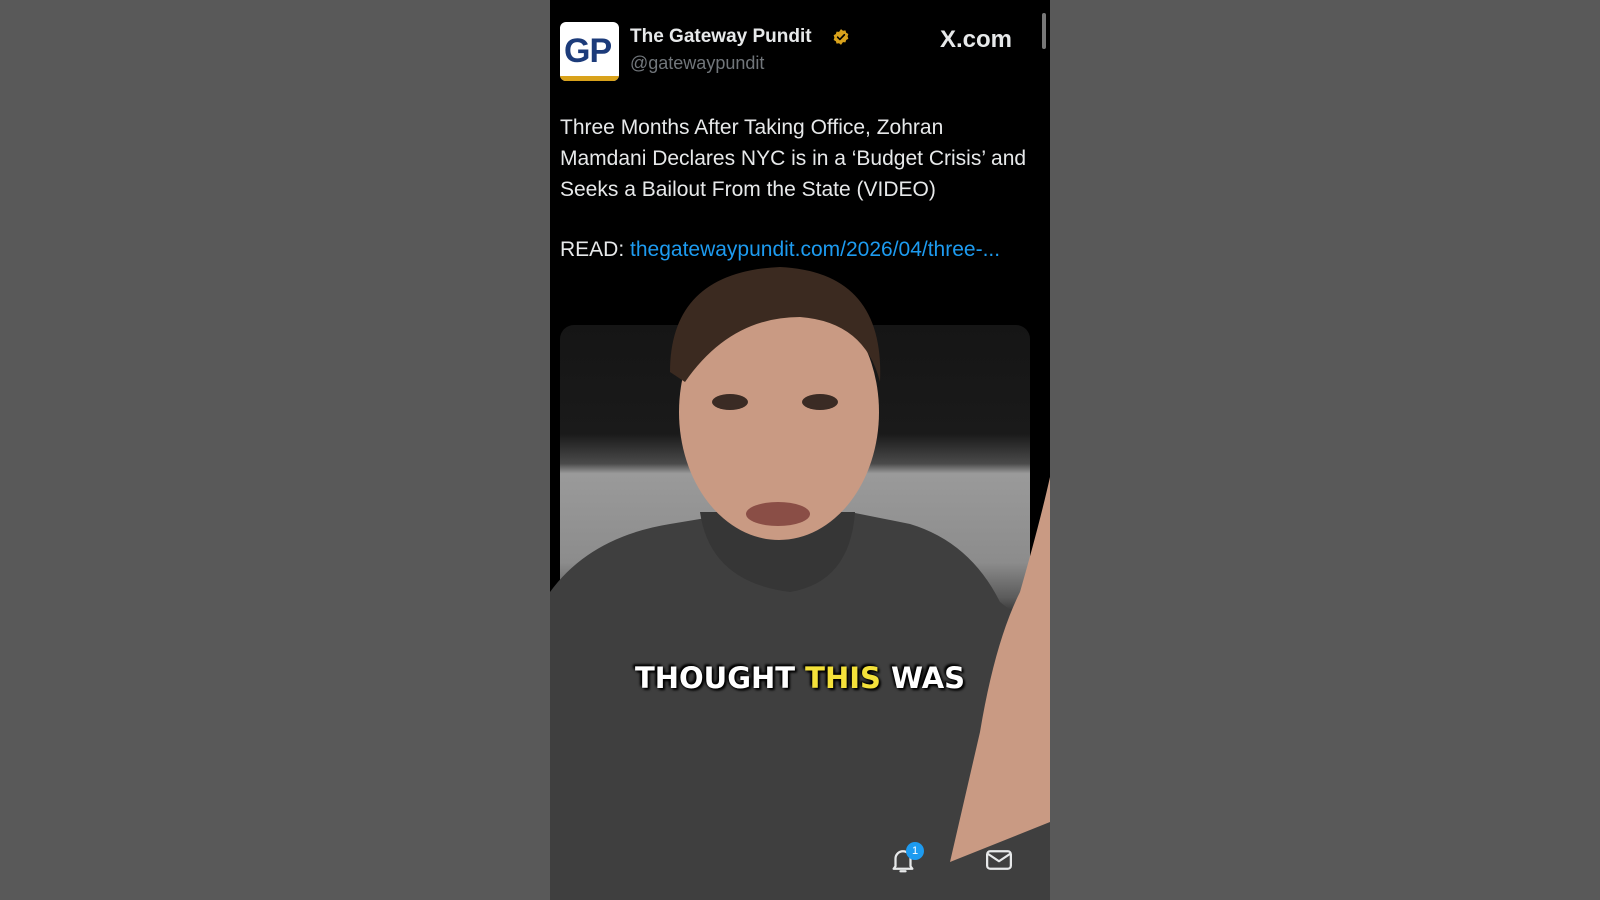 This screenshot has height=900, width=1600. Describe the element at coordinates (999, 860) in the screenshot. I see `mail-icon` at that location.